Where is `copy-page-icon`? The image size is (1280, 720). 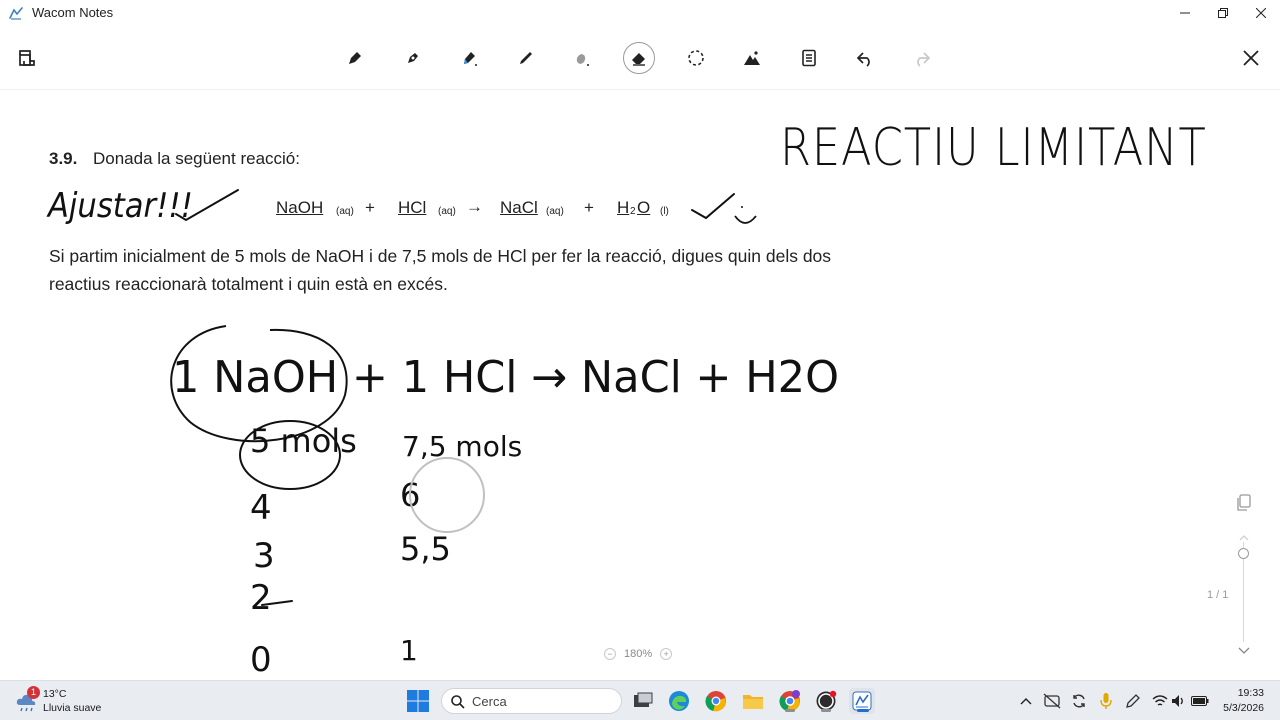 copy-page-icon is located at coordinates (1244, 503).